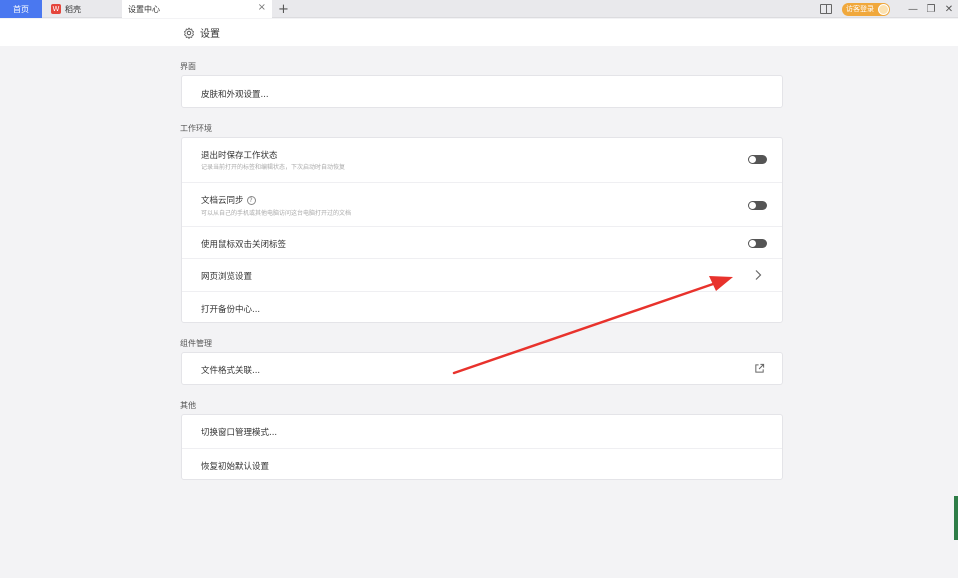 The height and width of the screenshot is (578, 958). I want to click on login-button: 访客登录, so click(866, 9).